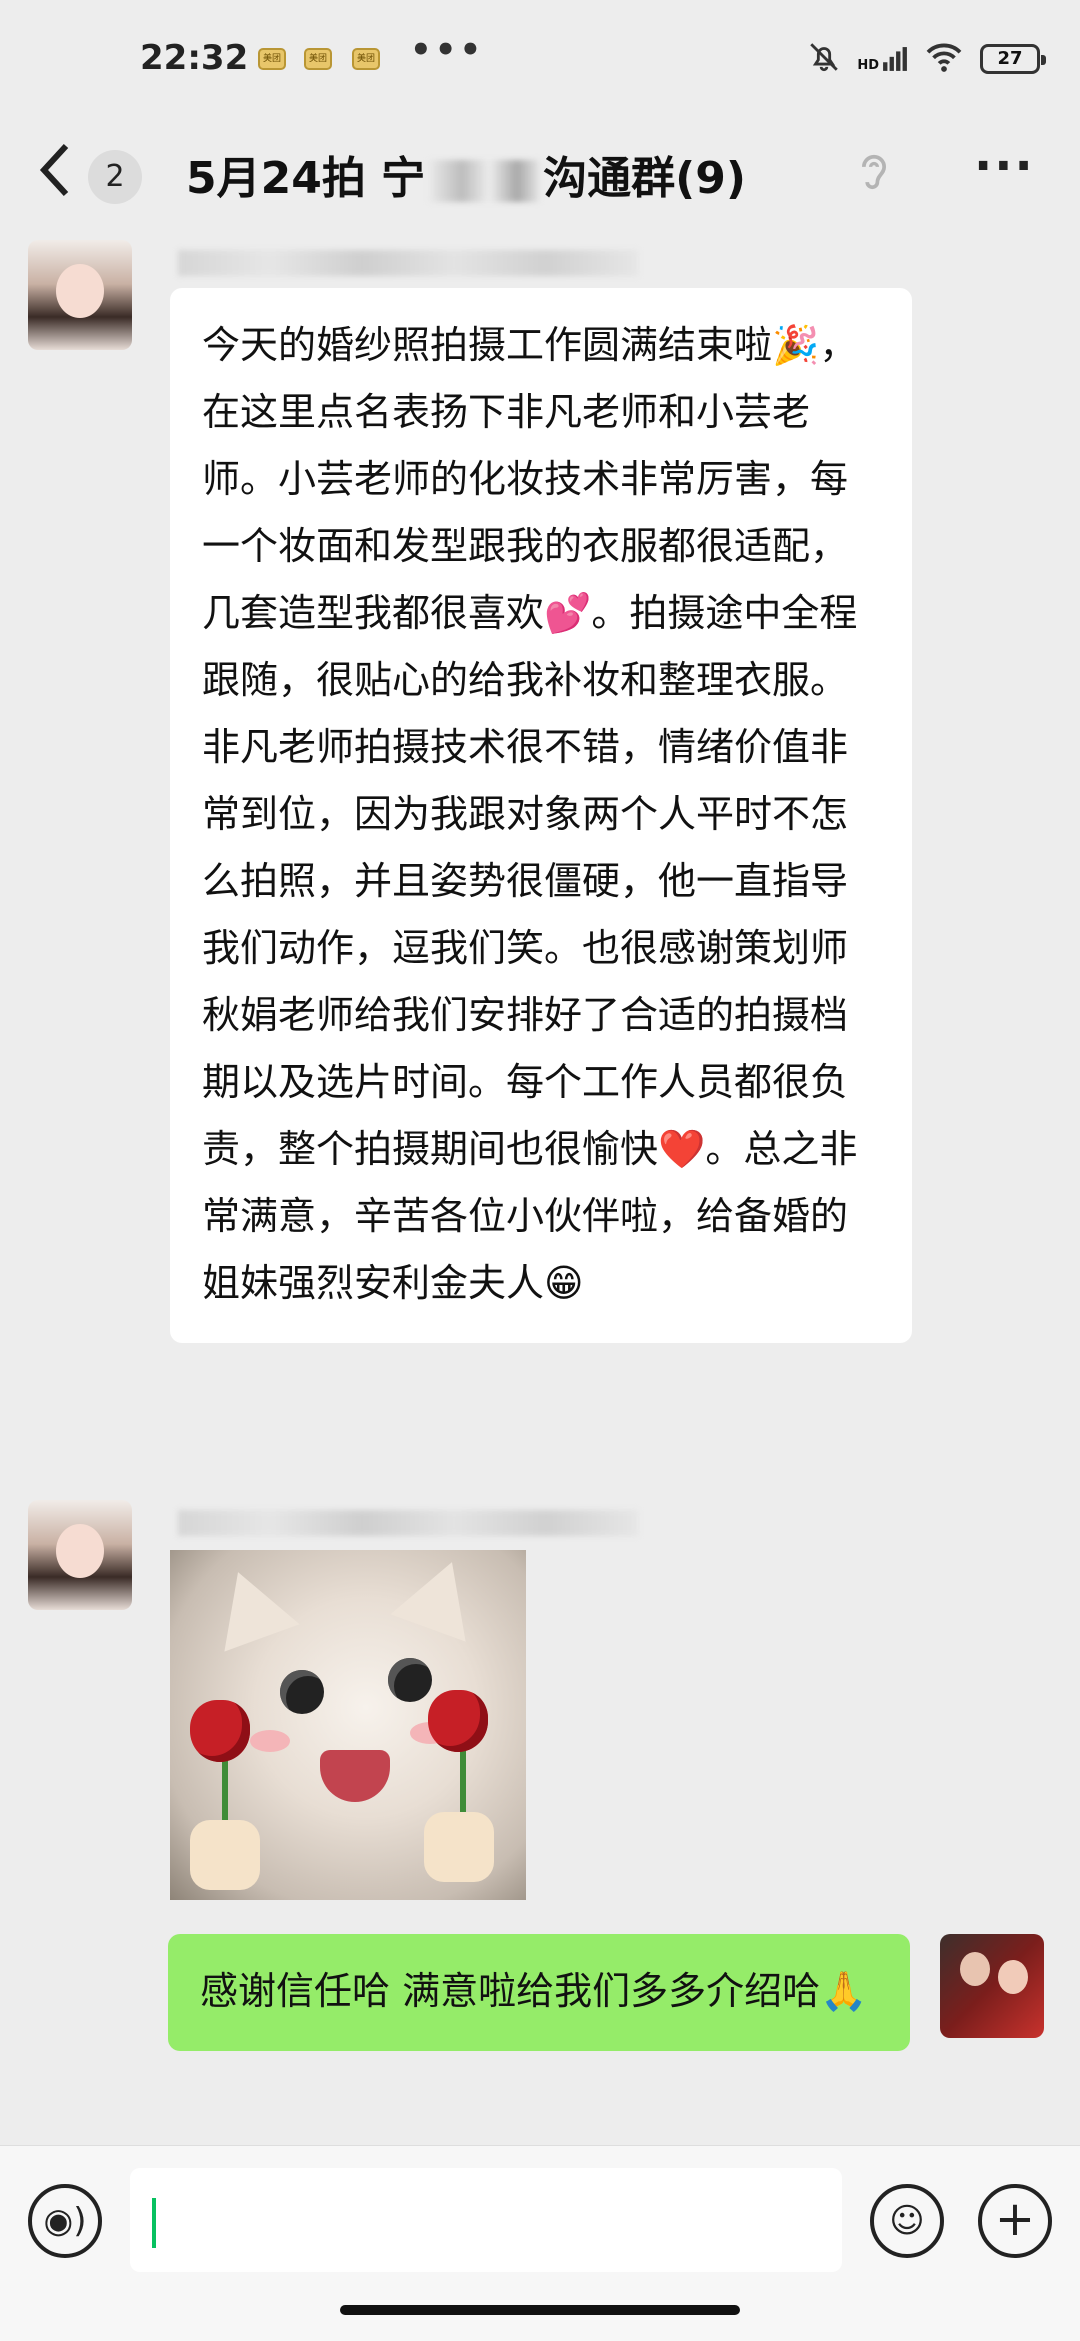  What do you see at coordinates (54, 170) in the screenshot?
I see `chevron-left-icon` at bounding box center [54, 170].